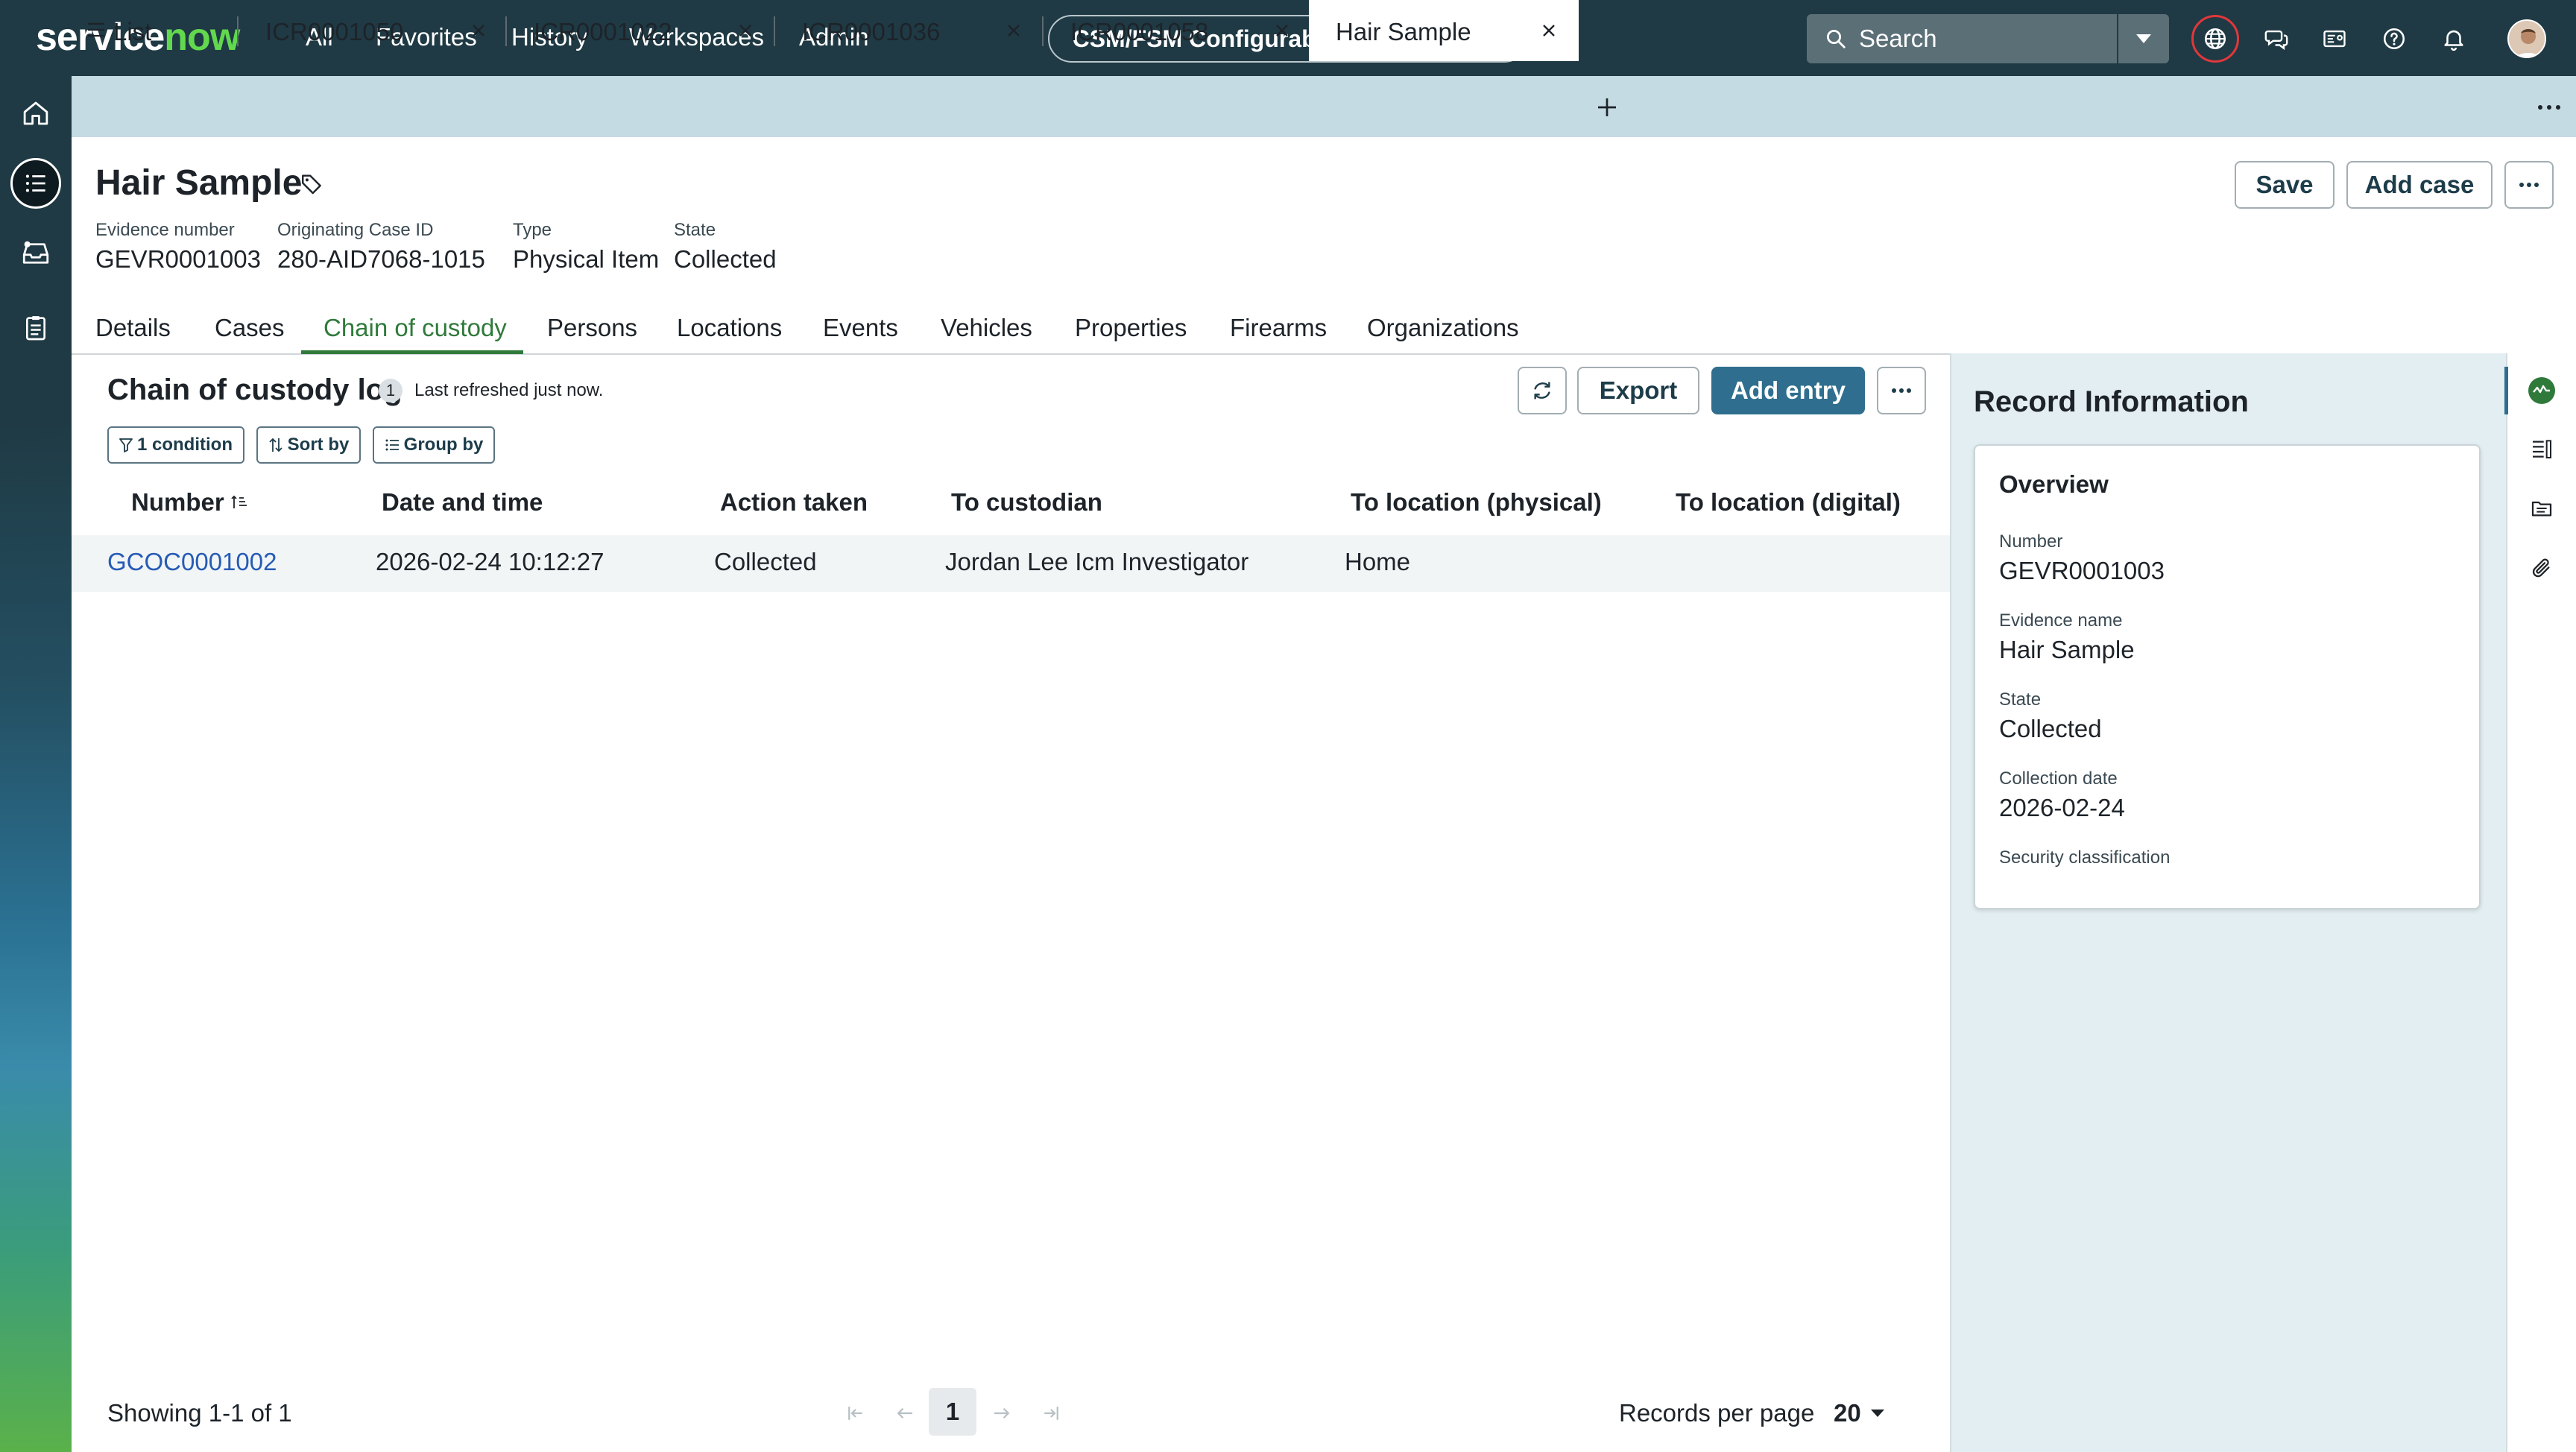  What do you see at coordinates (730, 328) in the screenshot?
I see `tab-locations: Locations` at bounding box center [730, 328].